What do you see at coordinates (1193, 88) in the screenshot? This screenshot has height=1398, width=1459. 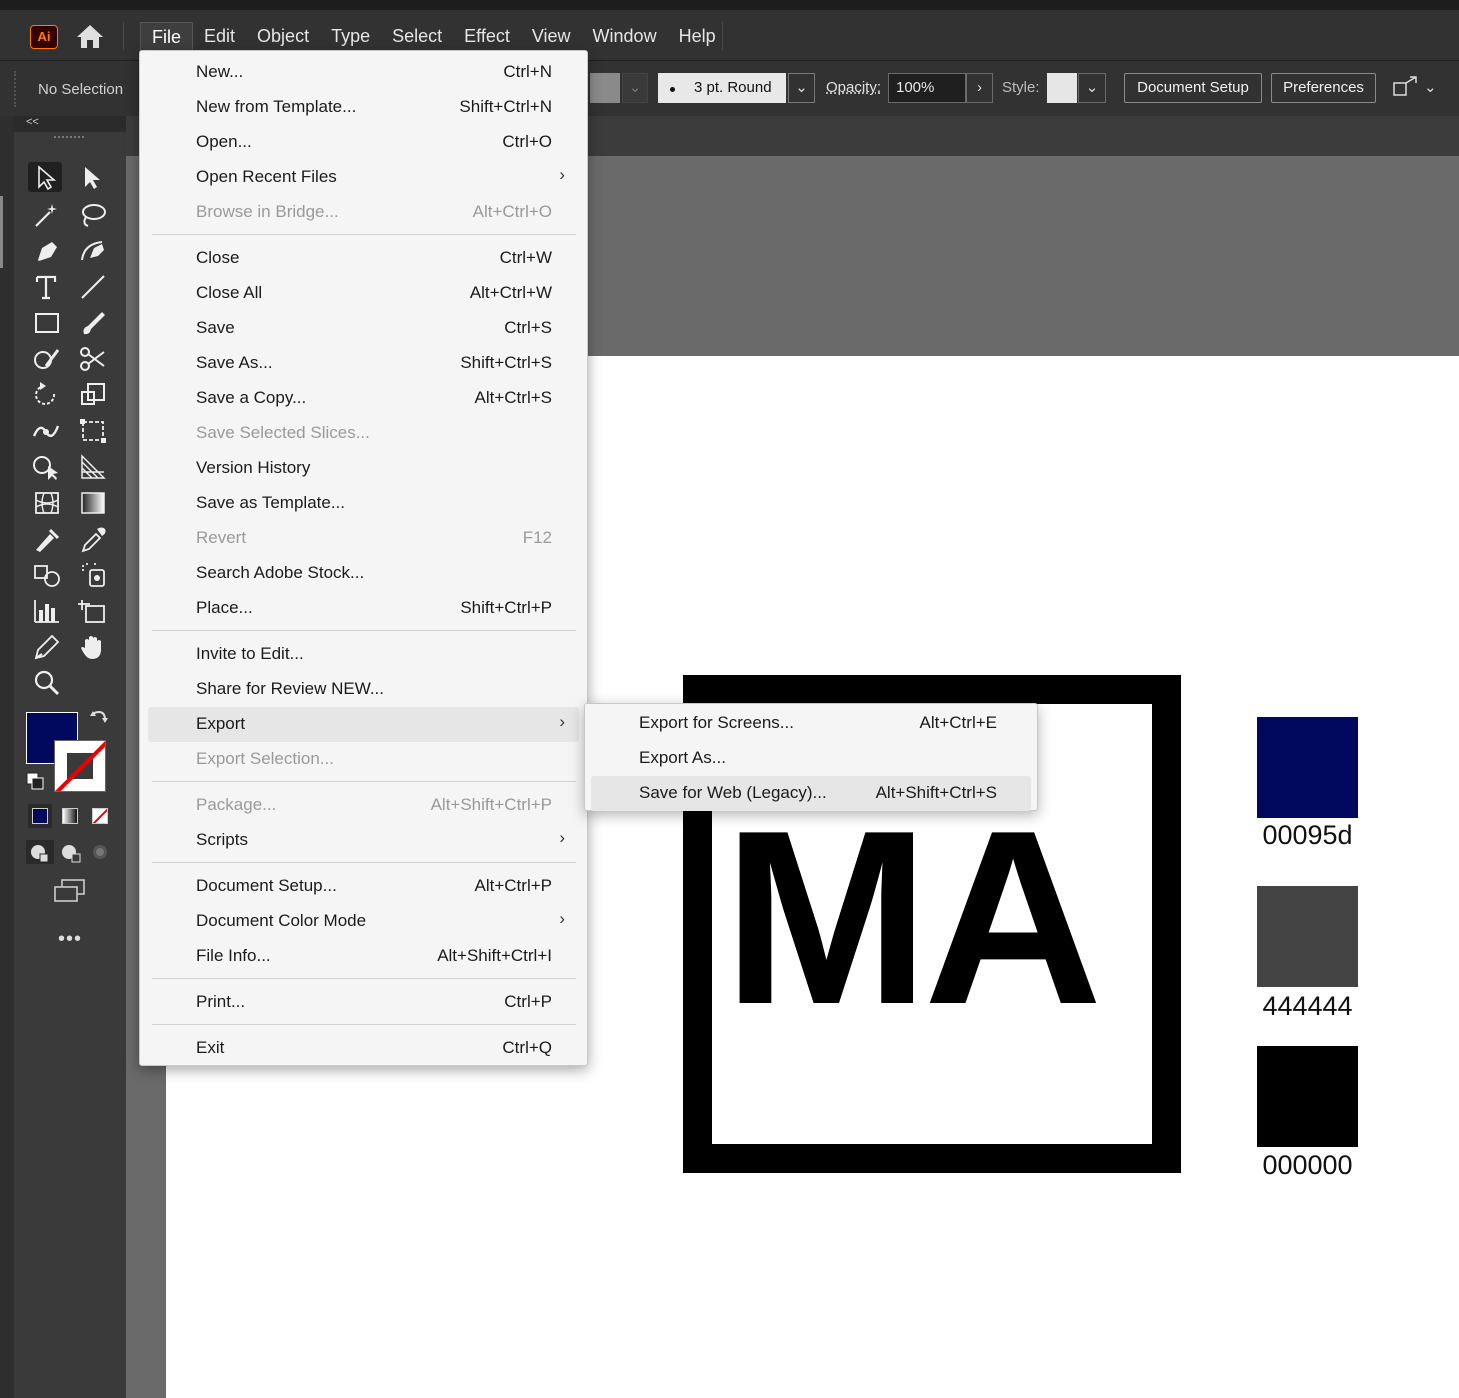 I see `document-setup-button: Document Setup` at bounding box center [1193, 88].